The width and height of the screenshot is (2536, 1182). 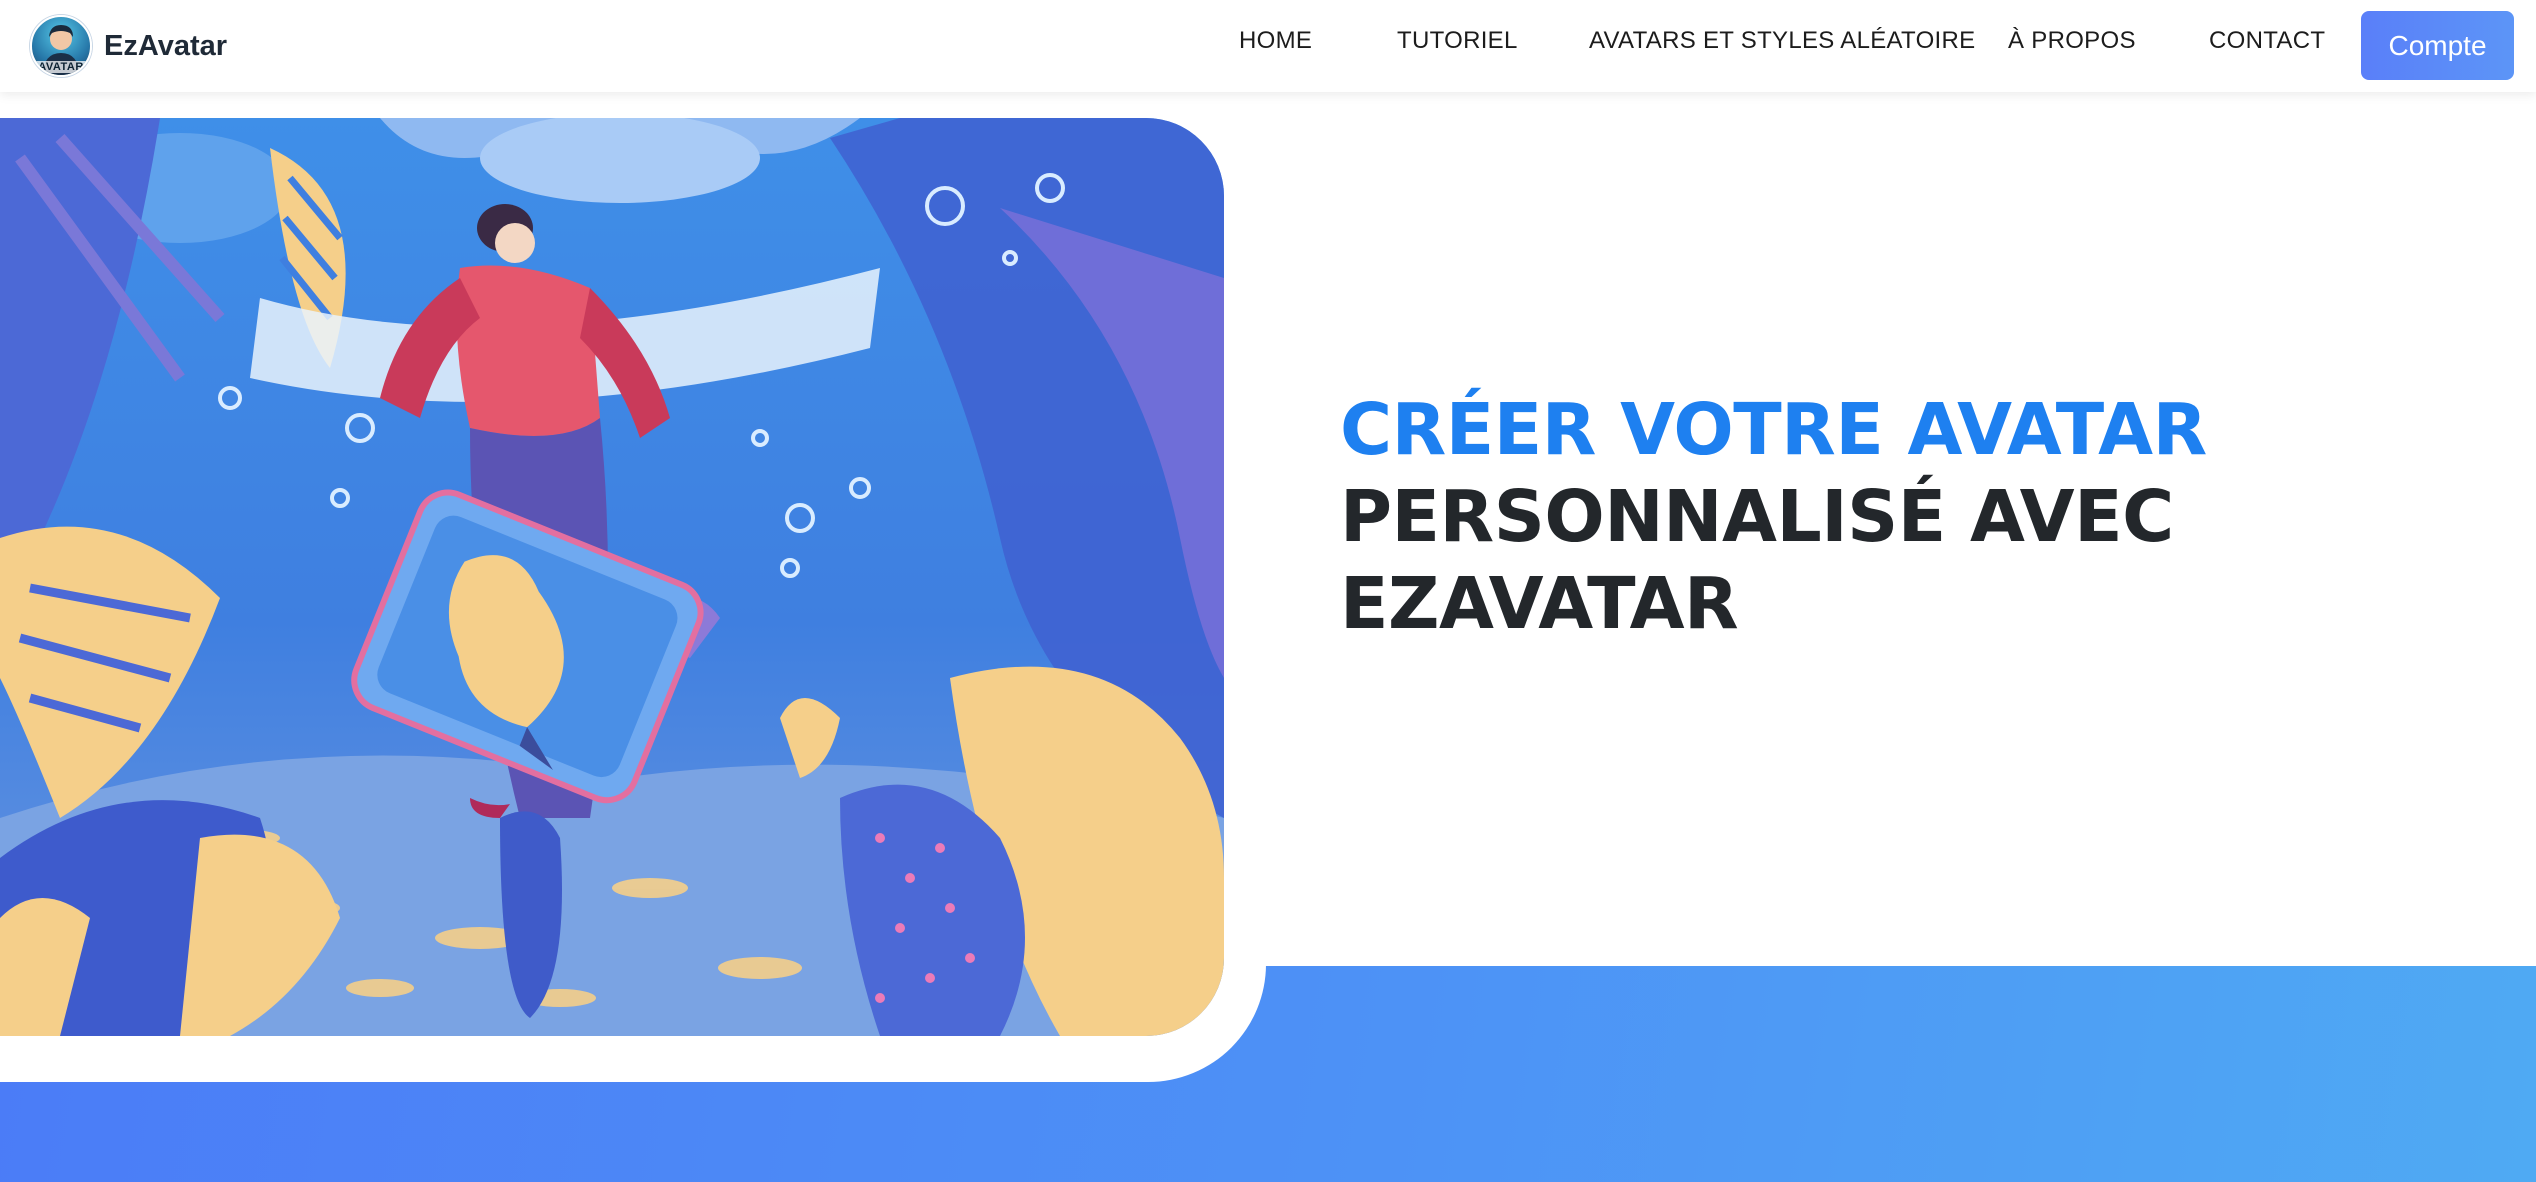 What do you see at coordinates (2437, 45) in the screenshot?
I see `account-button: Compte` at bounding box center [2437, 45].